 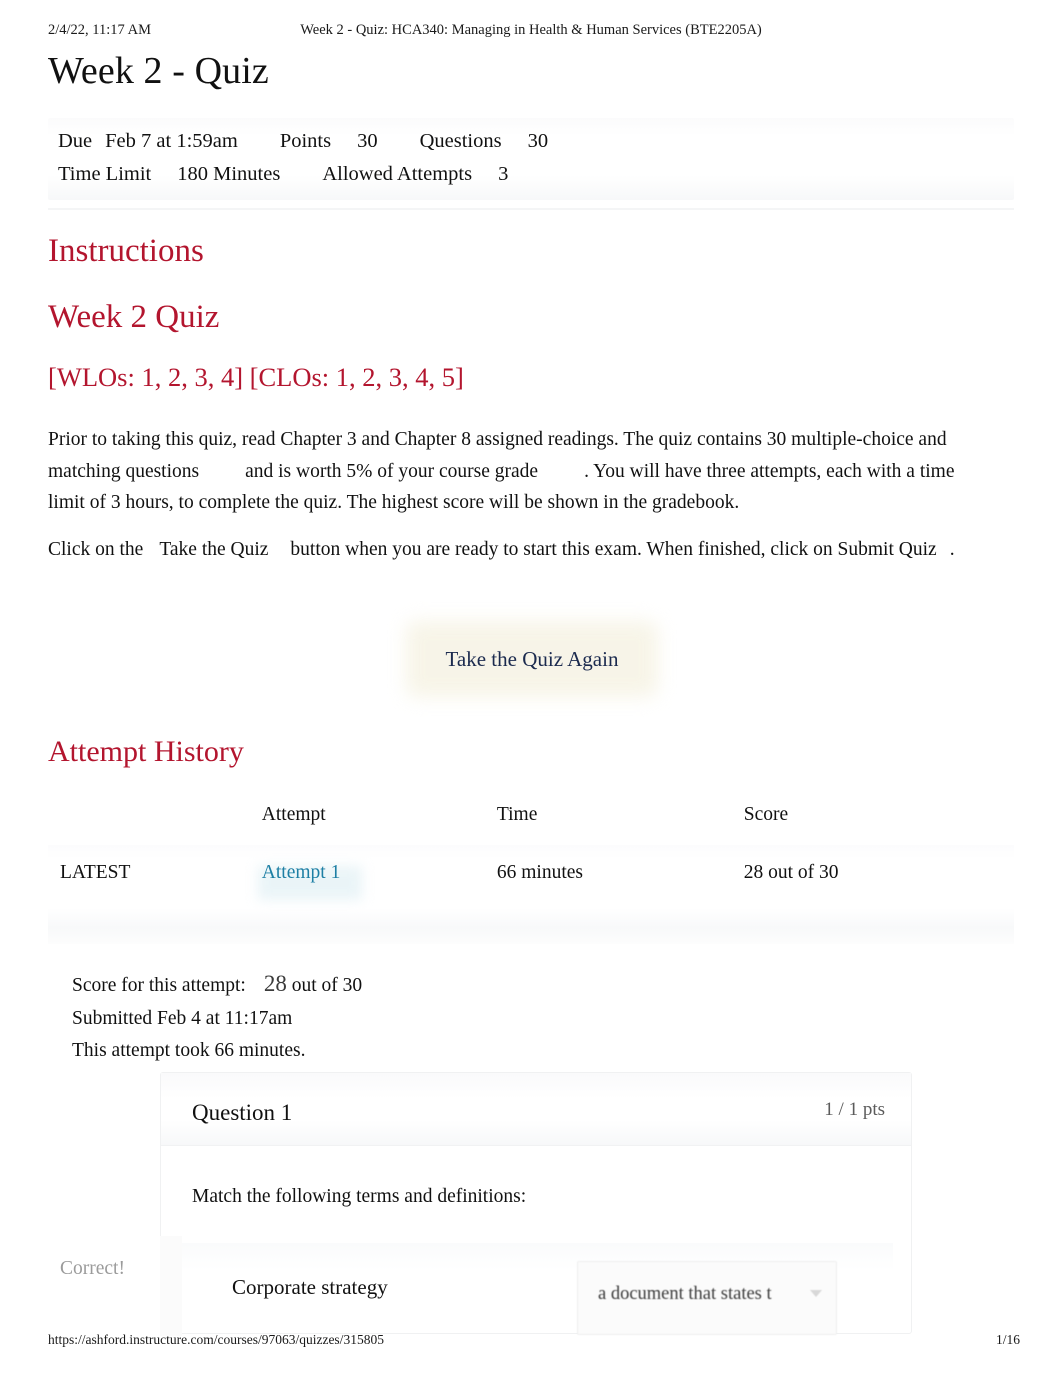 What do you see at coordinates (92, 1268) in the screenshot?
I see `correct-indicator: Correct!` at bounding box center [92, 1268].